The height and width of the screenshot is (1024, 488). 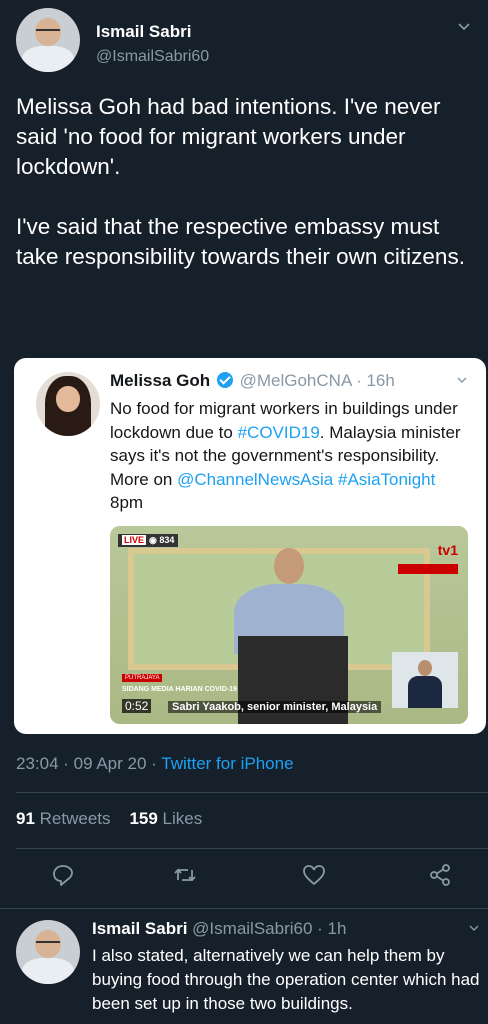 What do you see at coordinates (179, 689) in the screenshot?
I see `video-subtitle: SIDANG MEDIA HARIAN COVID-19` at bounding box center [179, 689].